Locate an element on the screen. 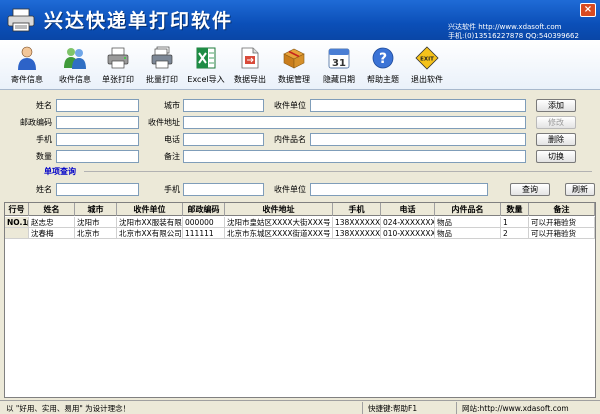 This screenshot has height=414, width=600. query-name-label: 姓名 is located at coordinates (44, 189).